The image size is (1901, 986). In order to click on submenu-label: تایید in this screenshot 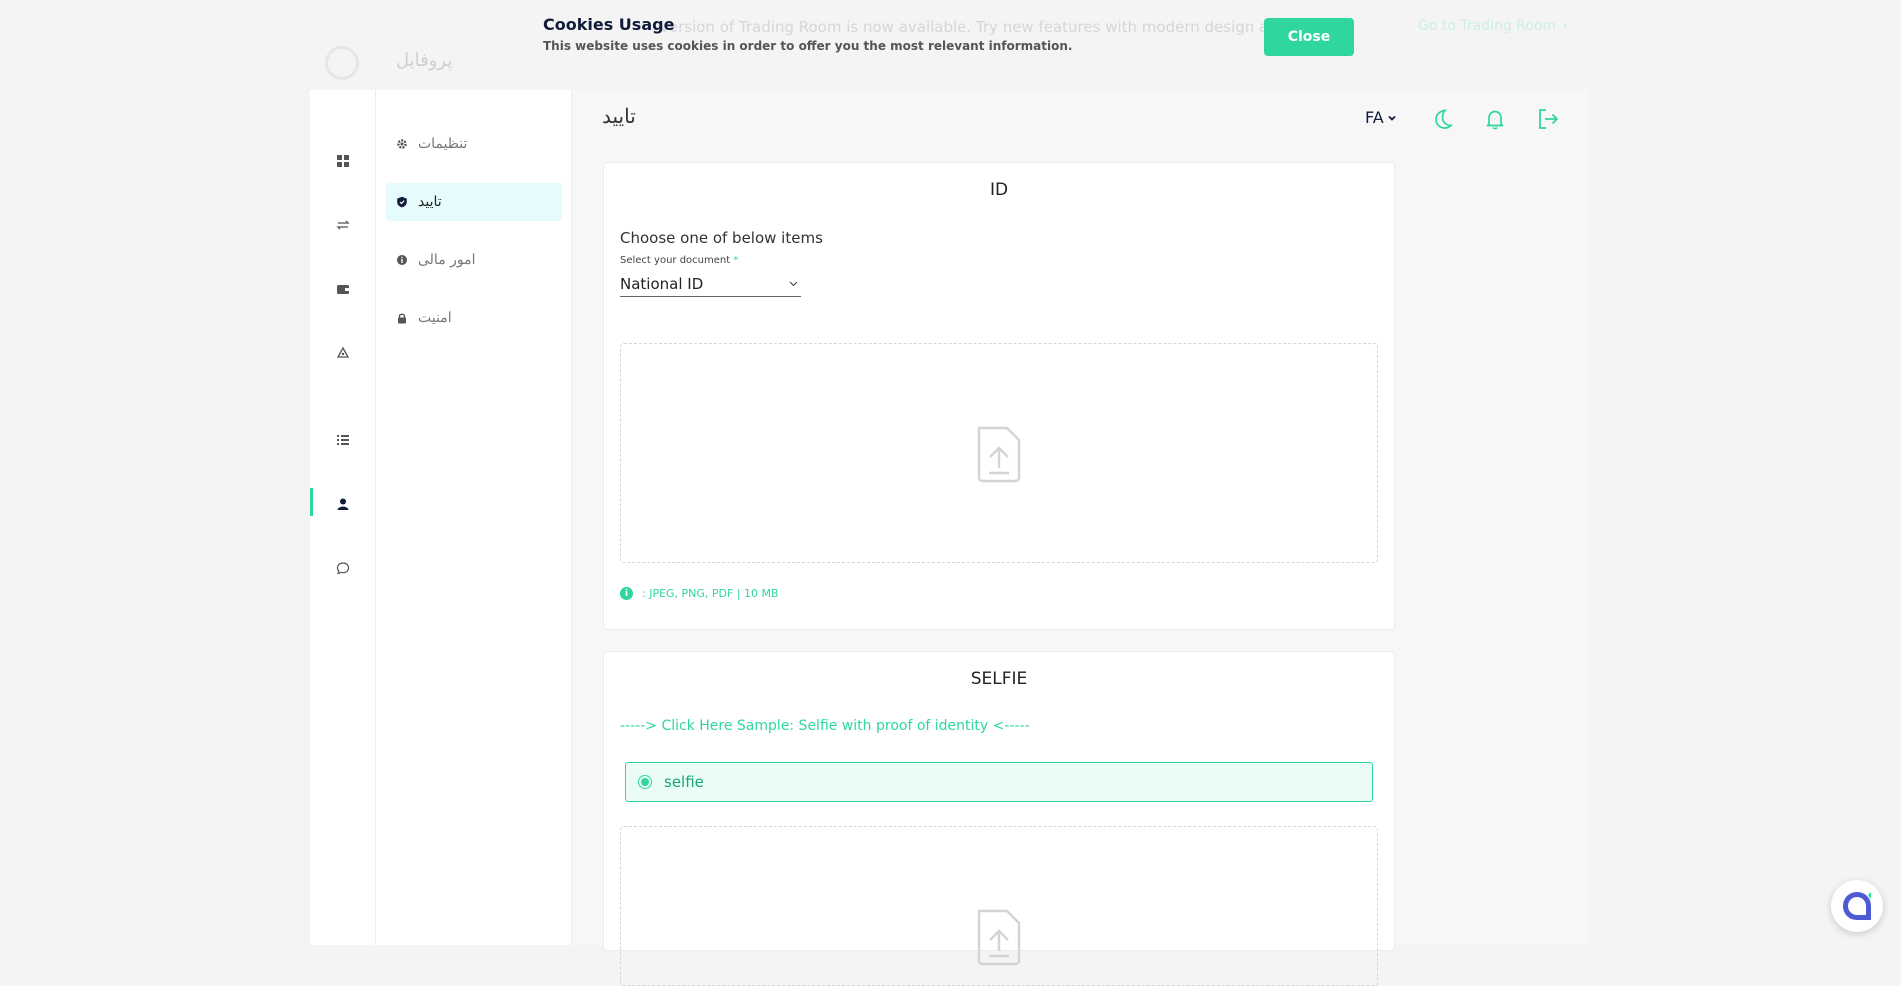, I will do `click(430, 202)`.